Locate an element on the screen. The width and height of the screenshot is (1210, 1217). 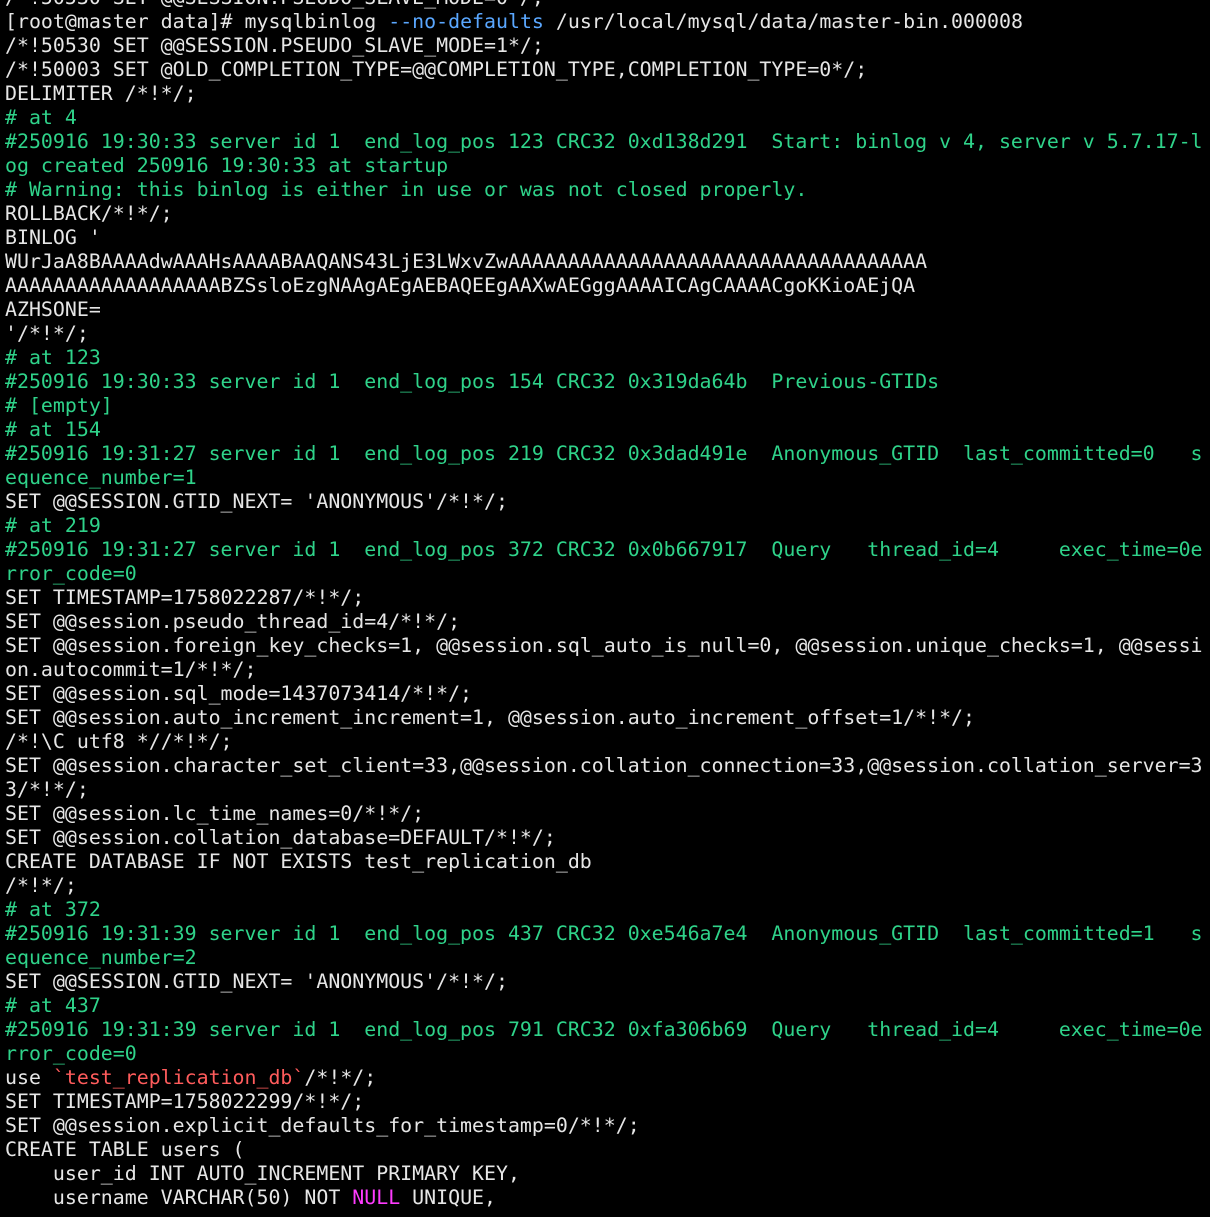
terminal-line: DELIMITER /*!*/; is located at coordinates (607, 94).